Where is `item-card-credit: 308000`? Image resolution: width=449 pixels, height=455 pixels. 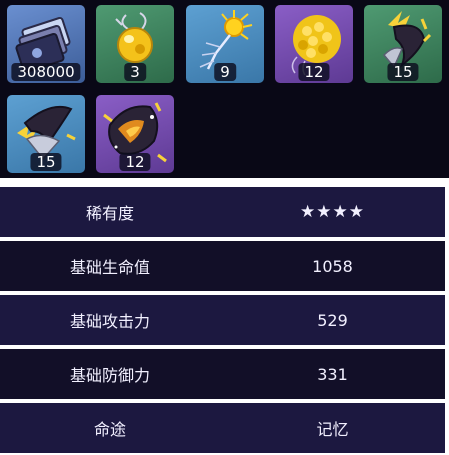
item-card-credit: 308000 is located at coordinates (46, 44).